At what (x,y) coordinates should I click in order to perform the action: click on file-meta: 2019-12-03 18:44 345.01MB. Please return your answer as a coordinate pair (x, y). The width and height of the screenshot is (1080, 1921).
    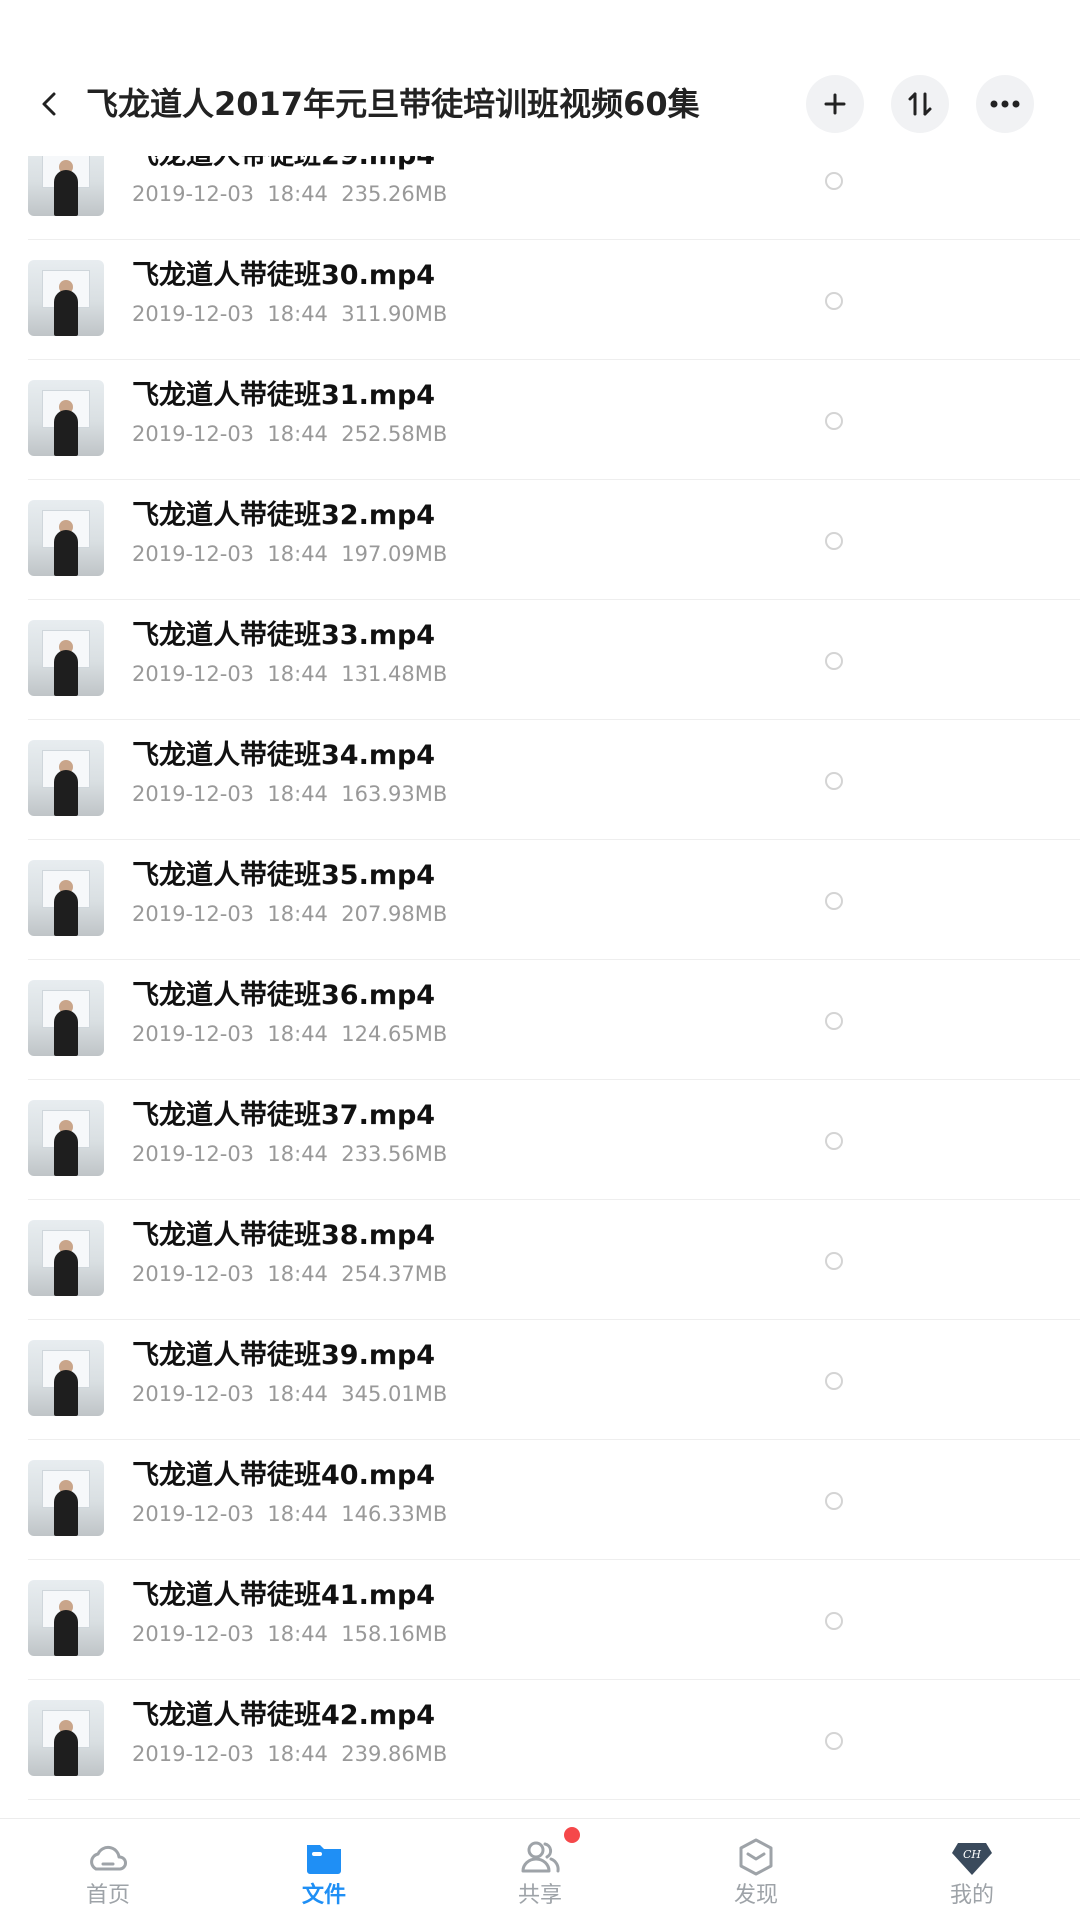
    Looking at the image, I should click on (290, 1394).